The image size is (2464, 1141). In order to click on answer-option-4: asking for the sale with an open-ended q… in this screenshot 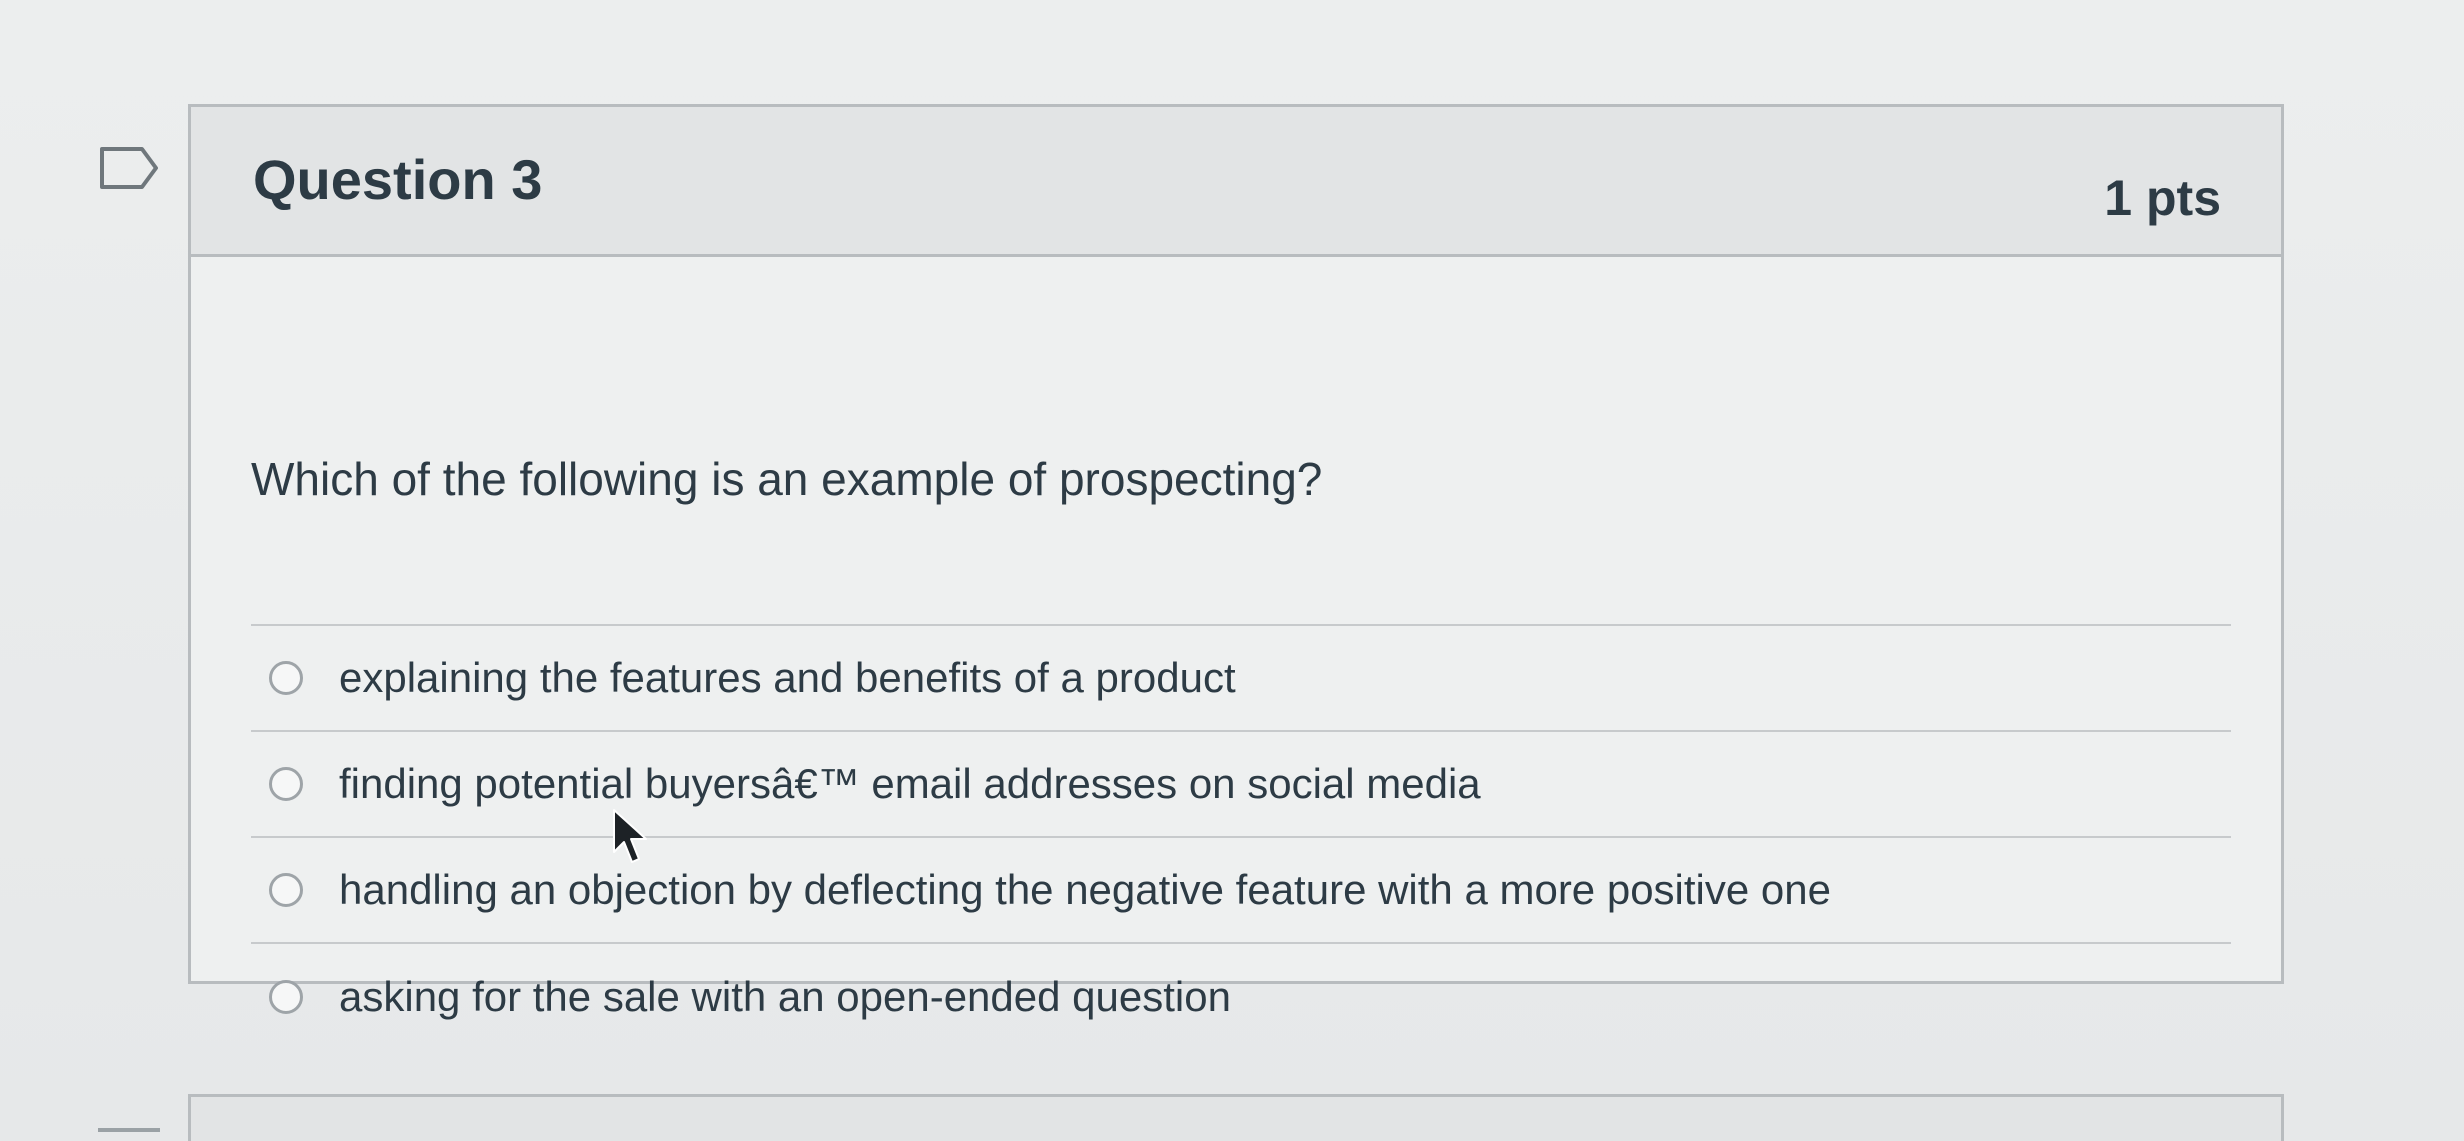, I will do `click(1241, 997)`.